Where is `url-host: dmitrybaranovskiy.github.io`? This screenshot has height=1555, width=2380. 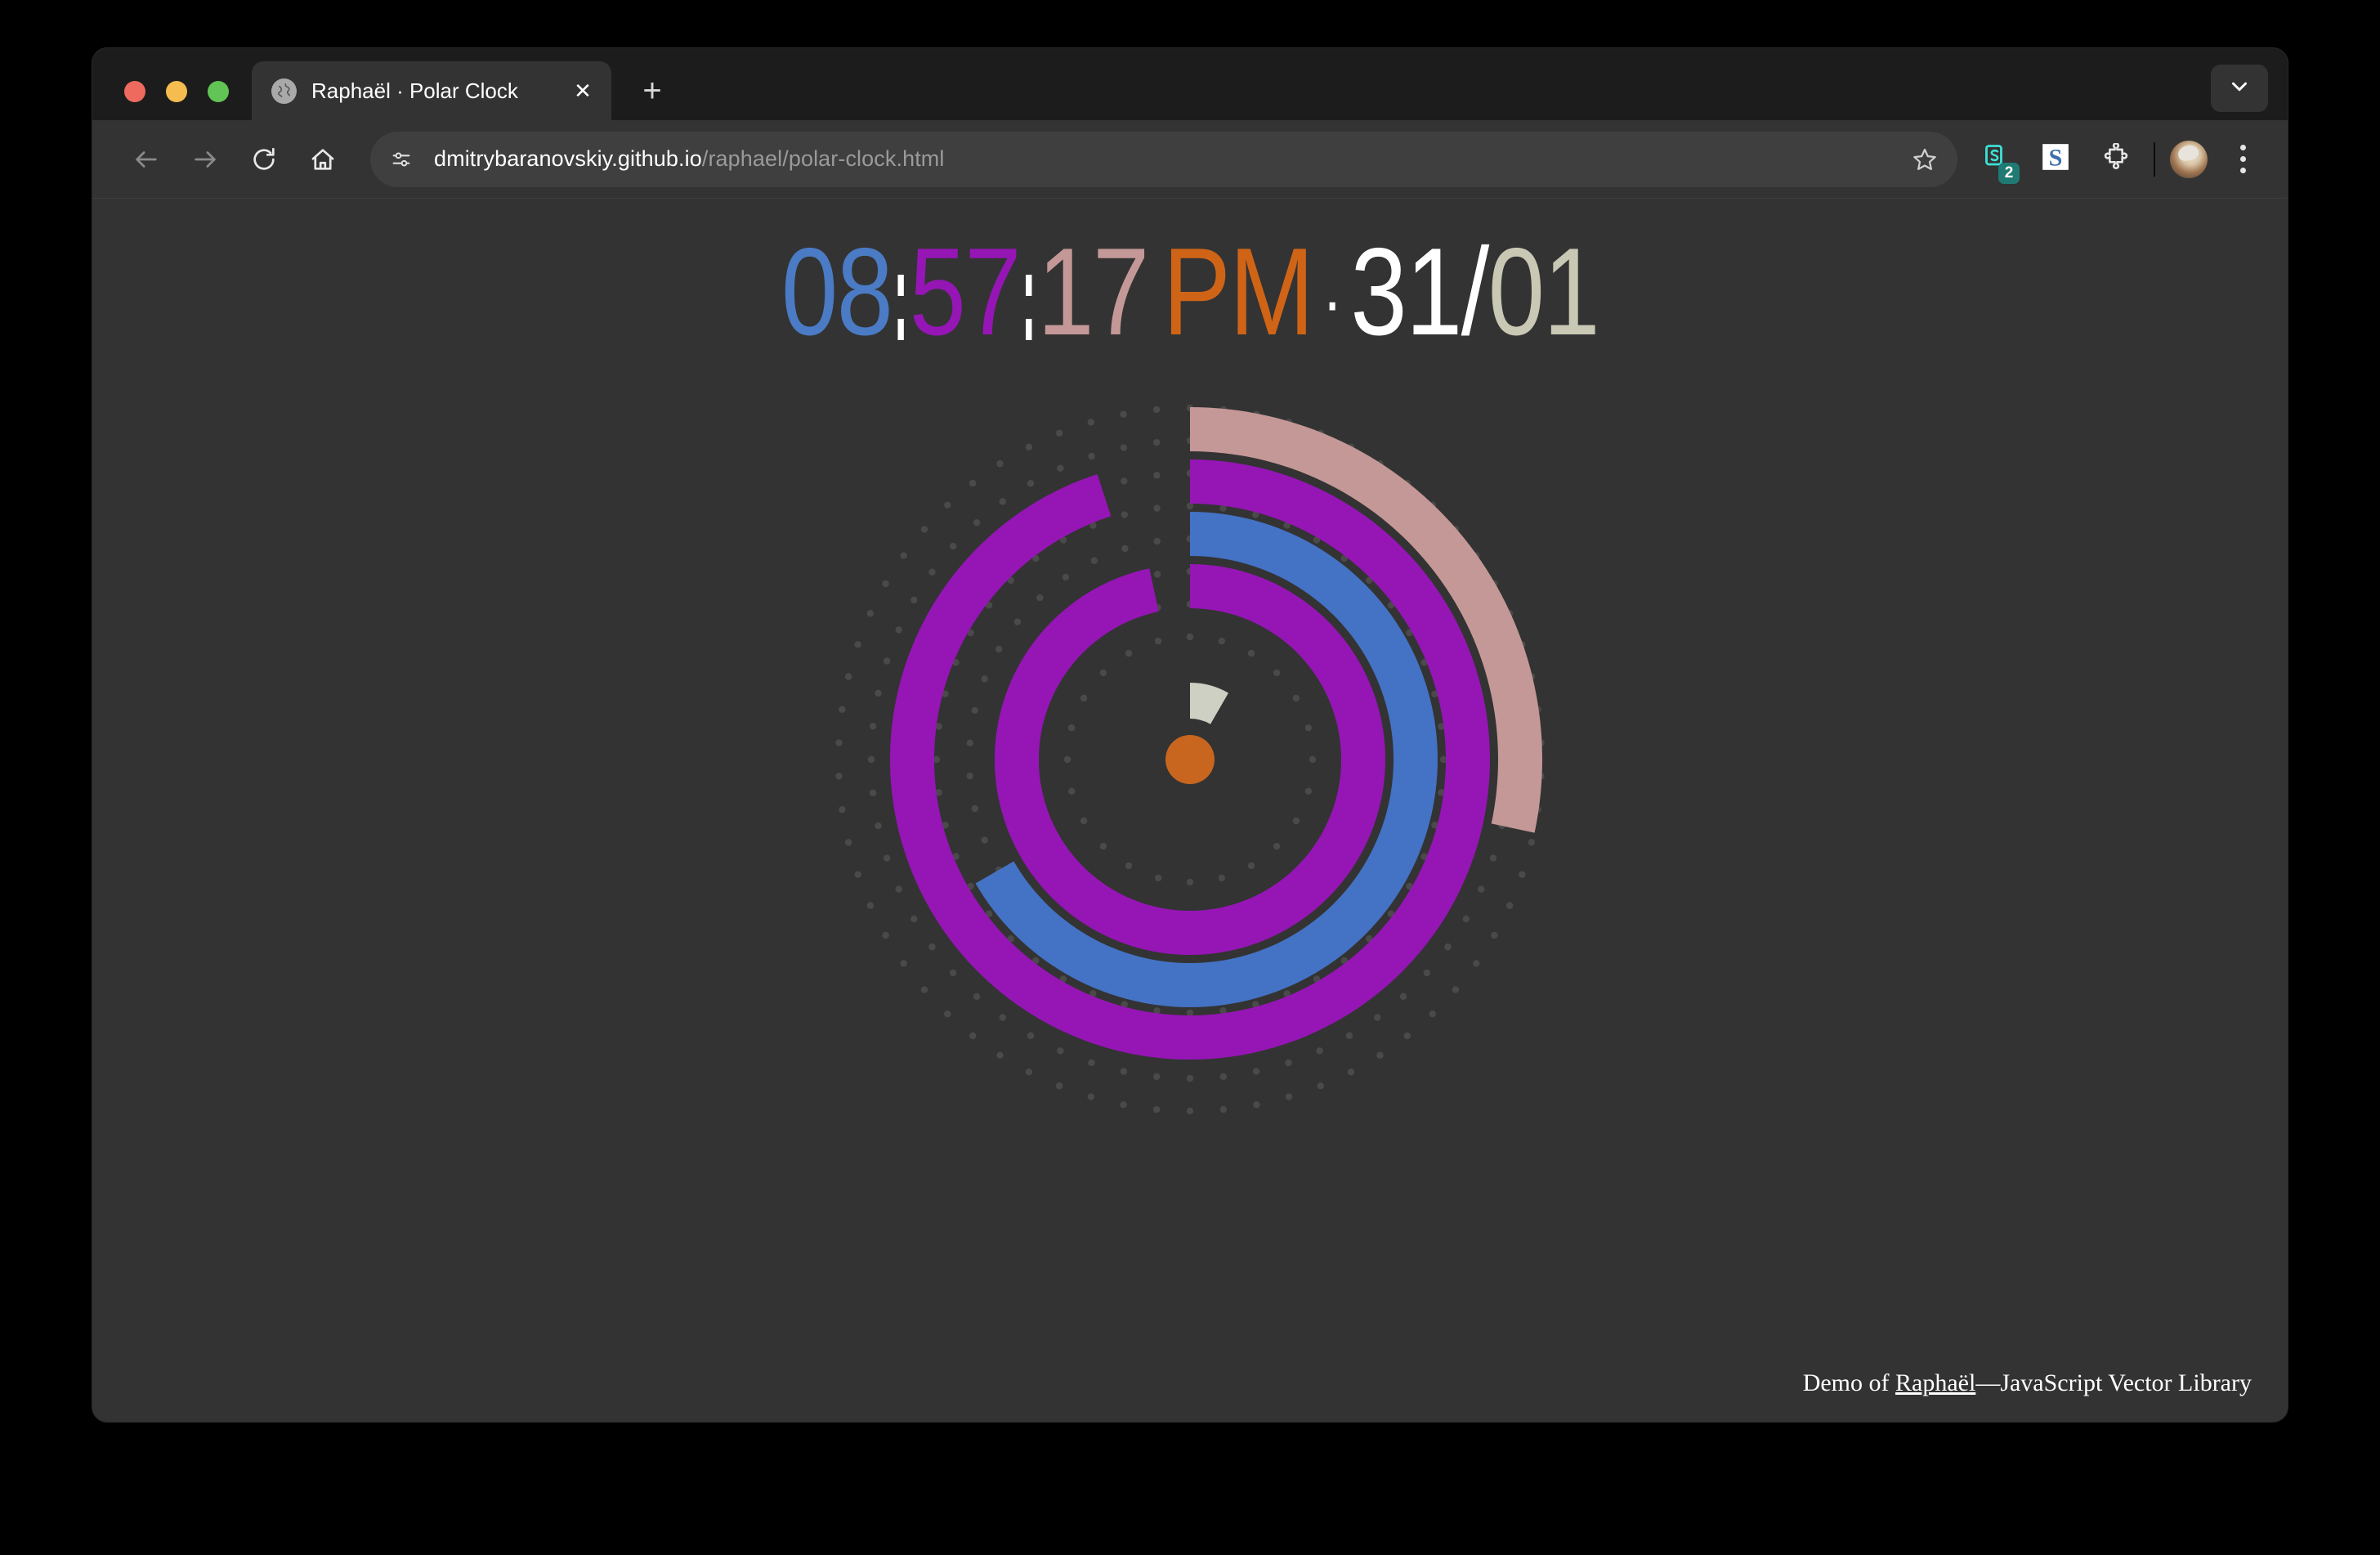
url-host: dmitrybaranovskiy.github.io is located at coordinates (568, 158).